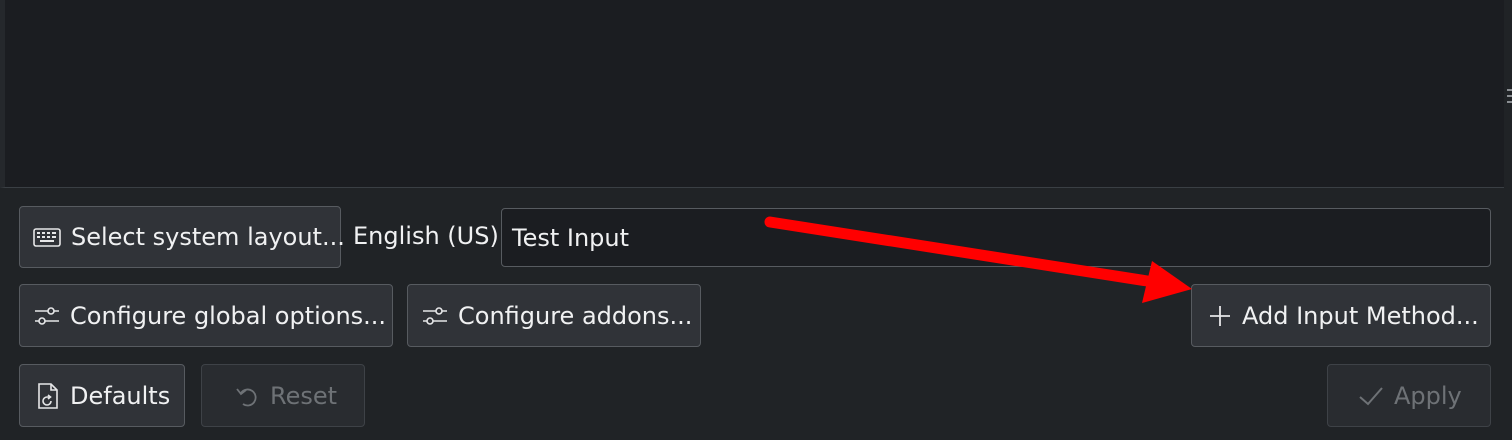 Image resolution: width=1512 pixels, height=440 pixels. Describe the element at coordinates (47, 237) in the screenshot. I see `keyboard-icon` at that location.